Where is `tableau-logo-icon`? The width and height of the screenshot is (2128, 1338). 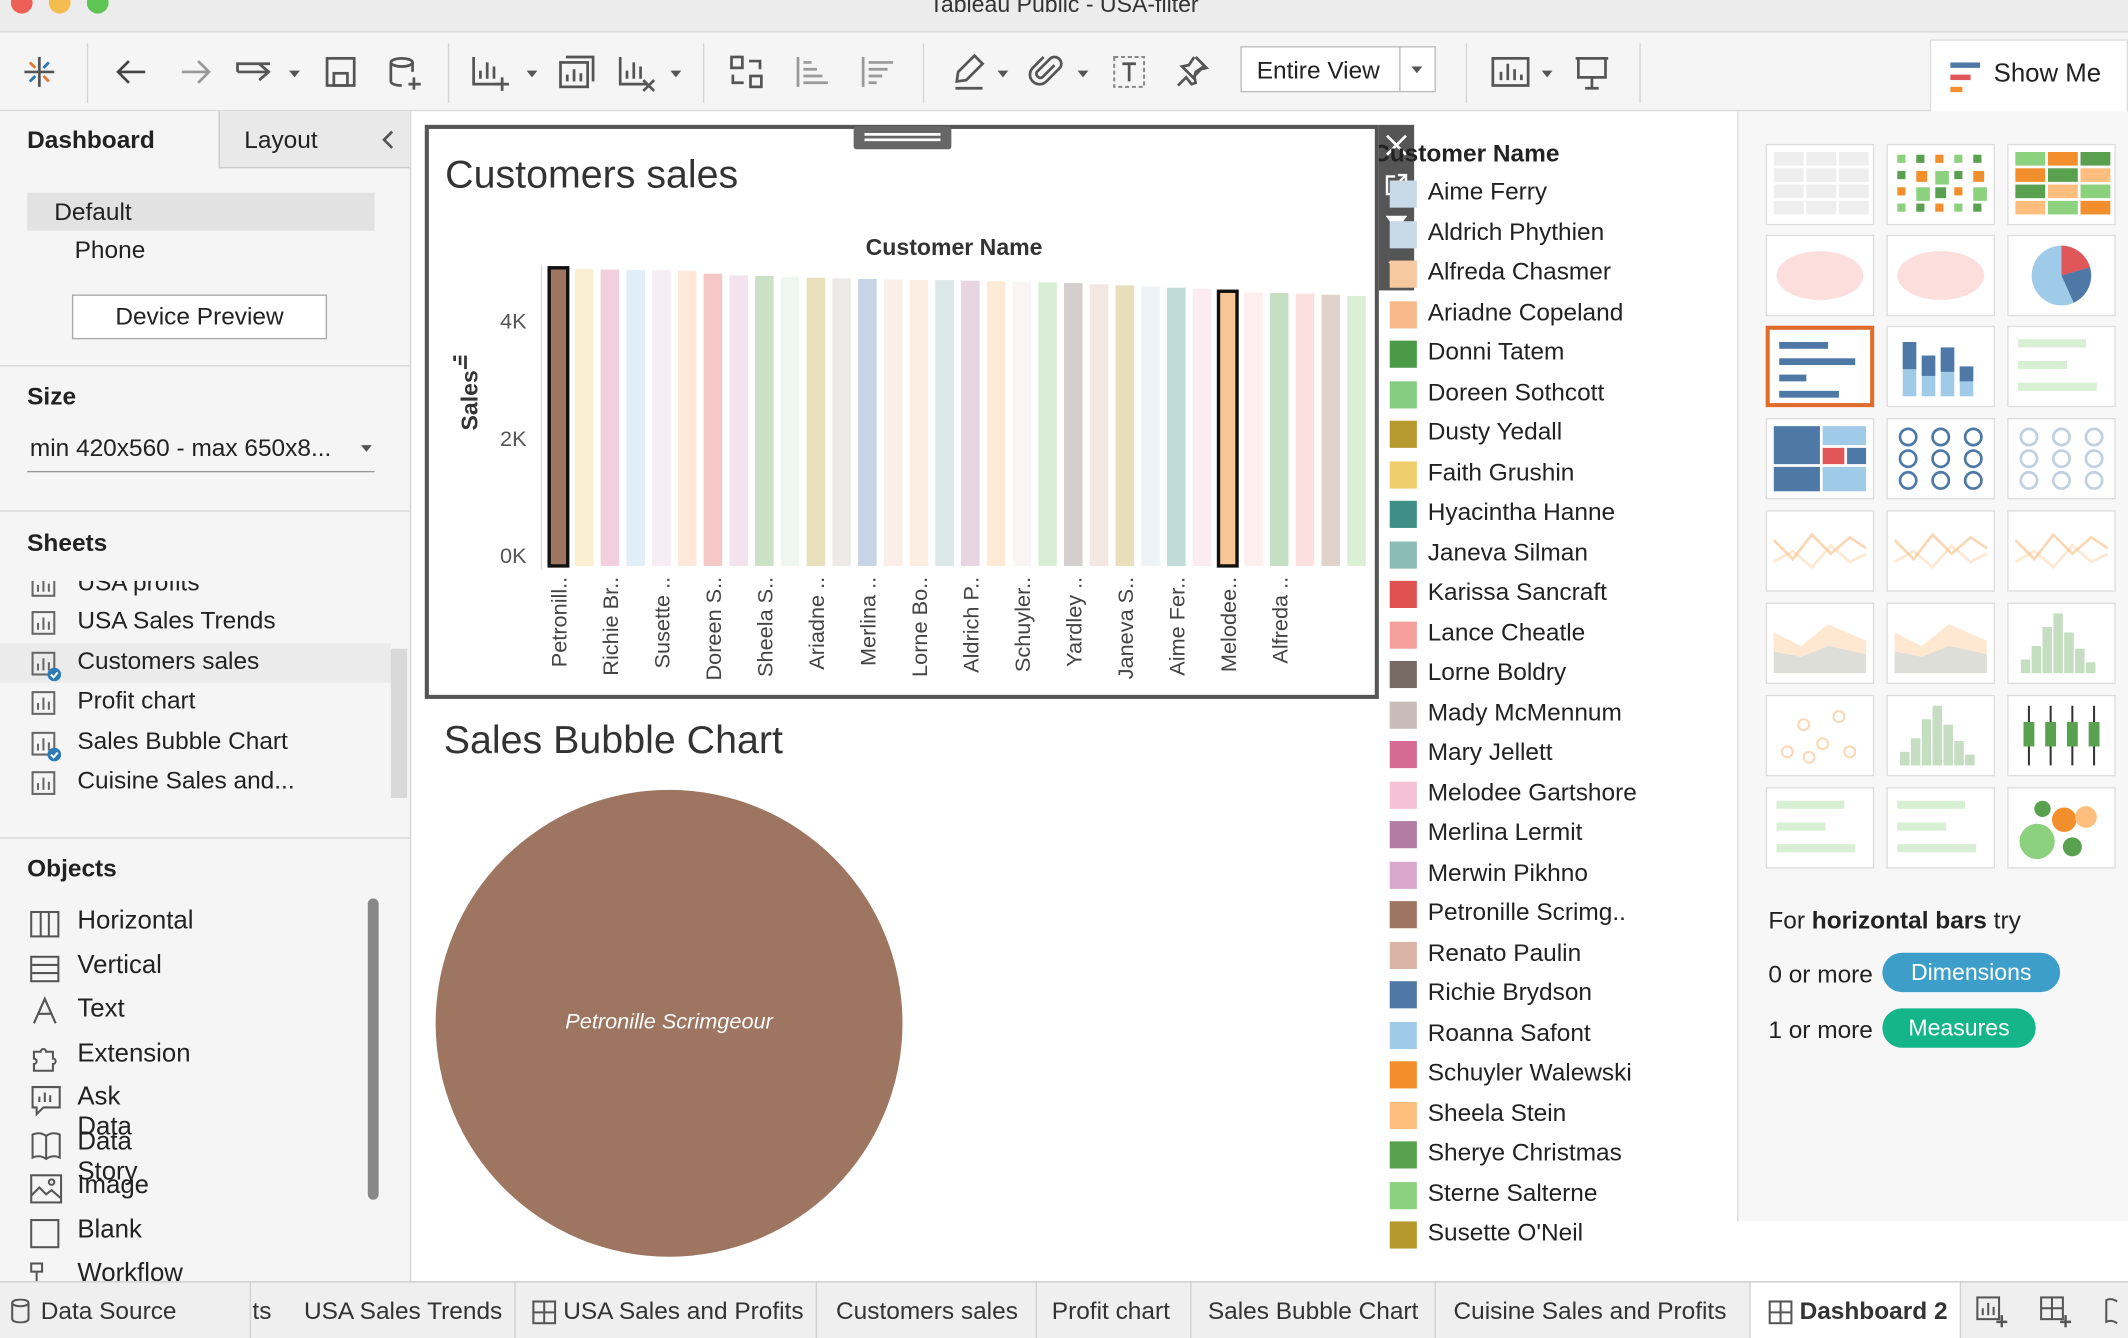 tableau-logo-icon is located at coordinates (39, 71).